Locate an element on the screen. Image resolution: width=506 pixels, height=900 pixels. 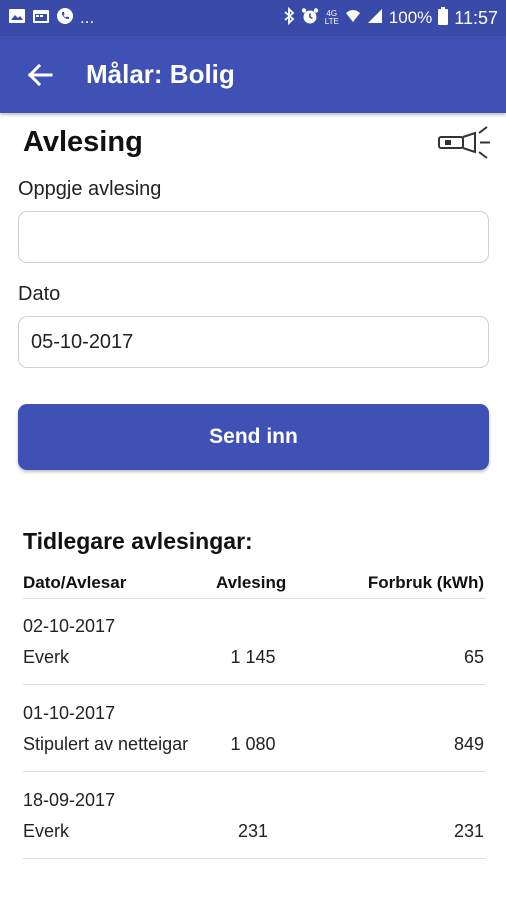
arrow-back-icon is located at coordinates (40, 74).